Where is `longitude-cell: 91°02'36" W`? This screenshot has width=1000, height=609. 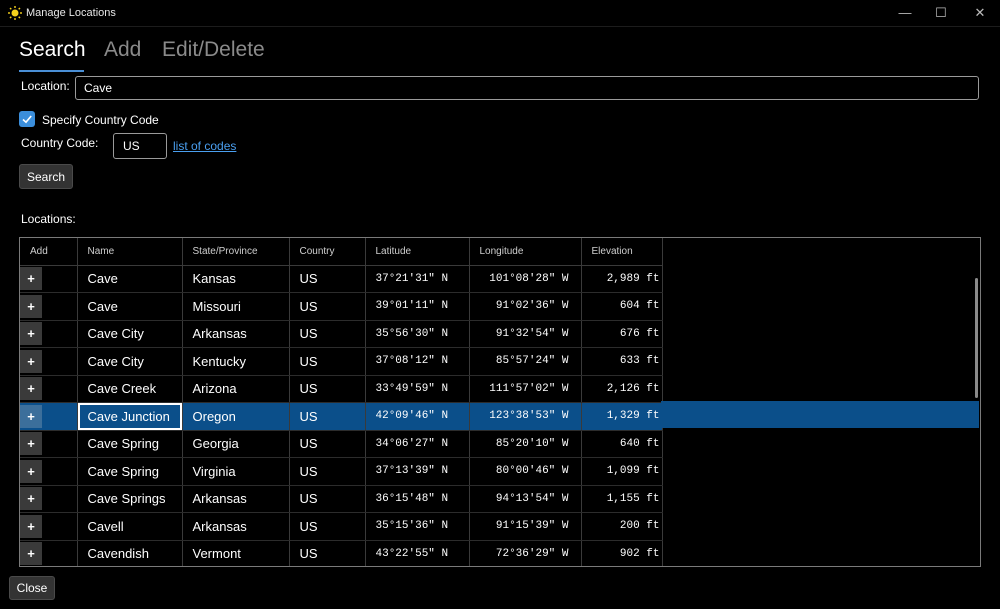
longitude-cell: 91°02'36" W is located at coordinates (525, 306).